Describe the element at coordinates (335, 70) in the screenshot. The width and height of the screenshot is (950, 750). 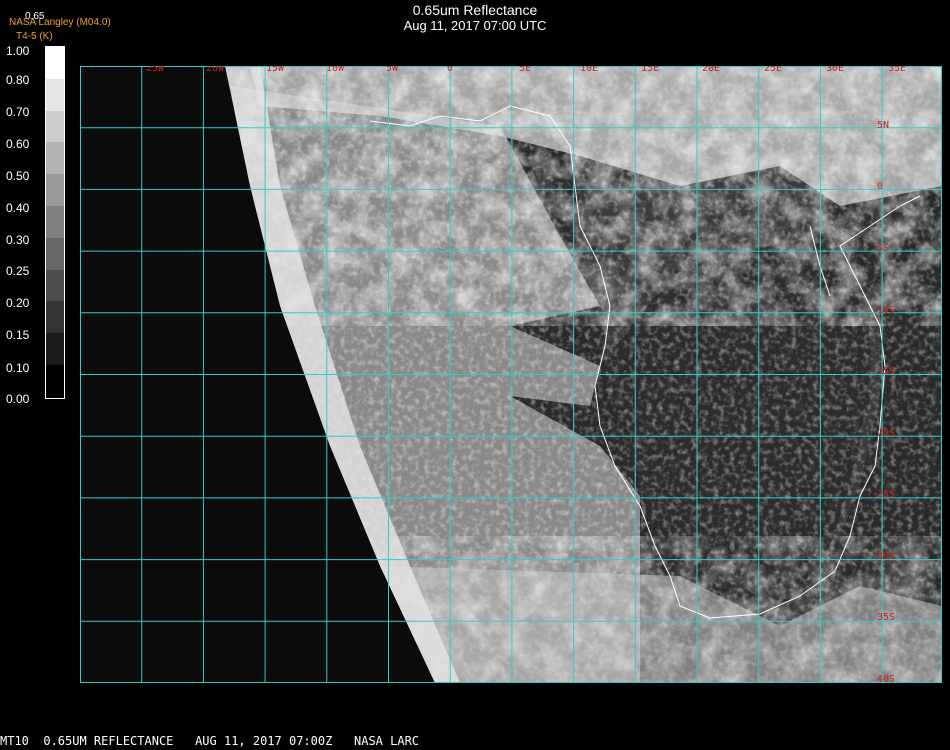
I see `longitude-label: 10W` at that location.